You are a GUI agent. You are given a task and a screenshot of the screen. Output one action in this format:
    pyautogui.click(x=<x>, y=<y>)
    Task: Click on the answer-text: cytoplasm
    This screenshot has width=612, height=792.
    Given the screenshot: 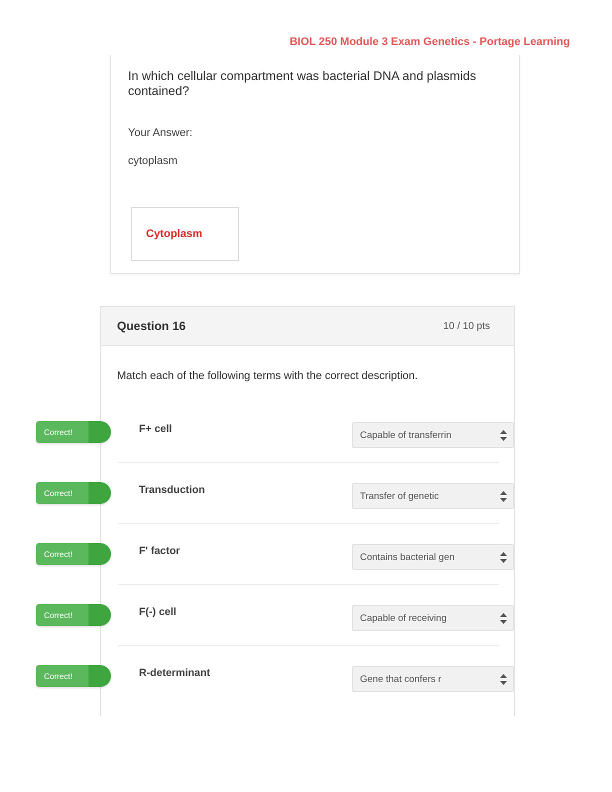 What is the action you would take?
    pyautogui.click(x=153, y=161)
    